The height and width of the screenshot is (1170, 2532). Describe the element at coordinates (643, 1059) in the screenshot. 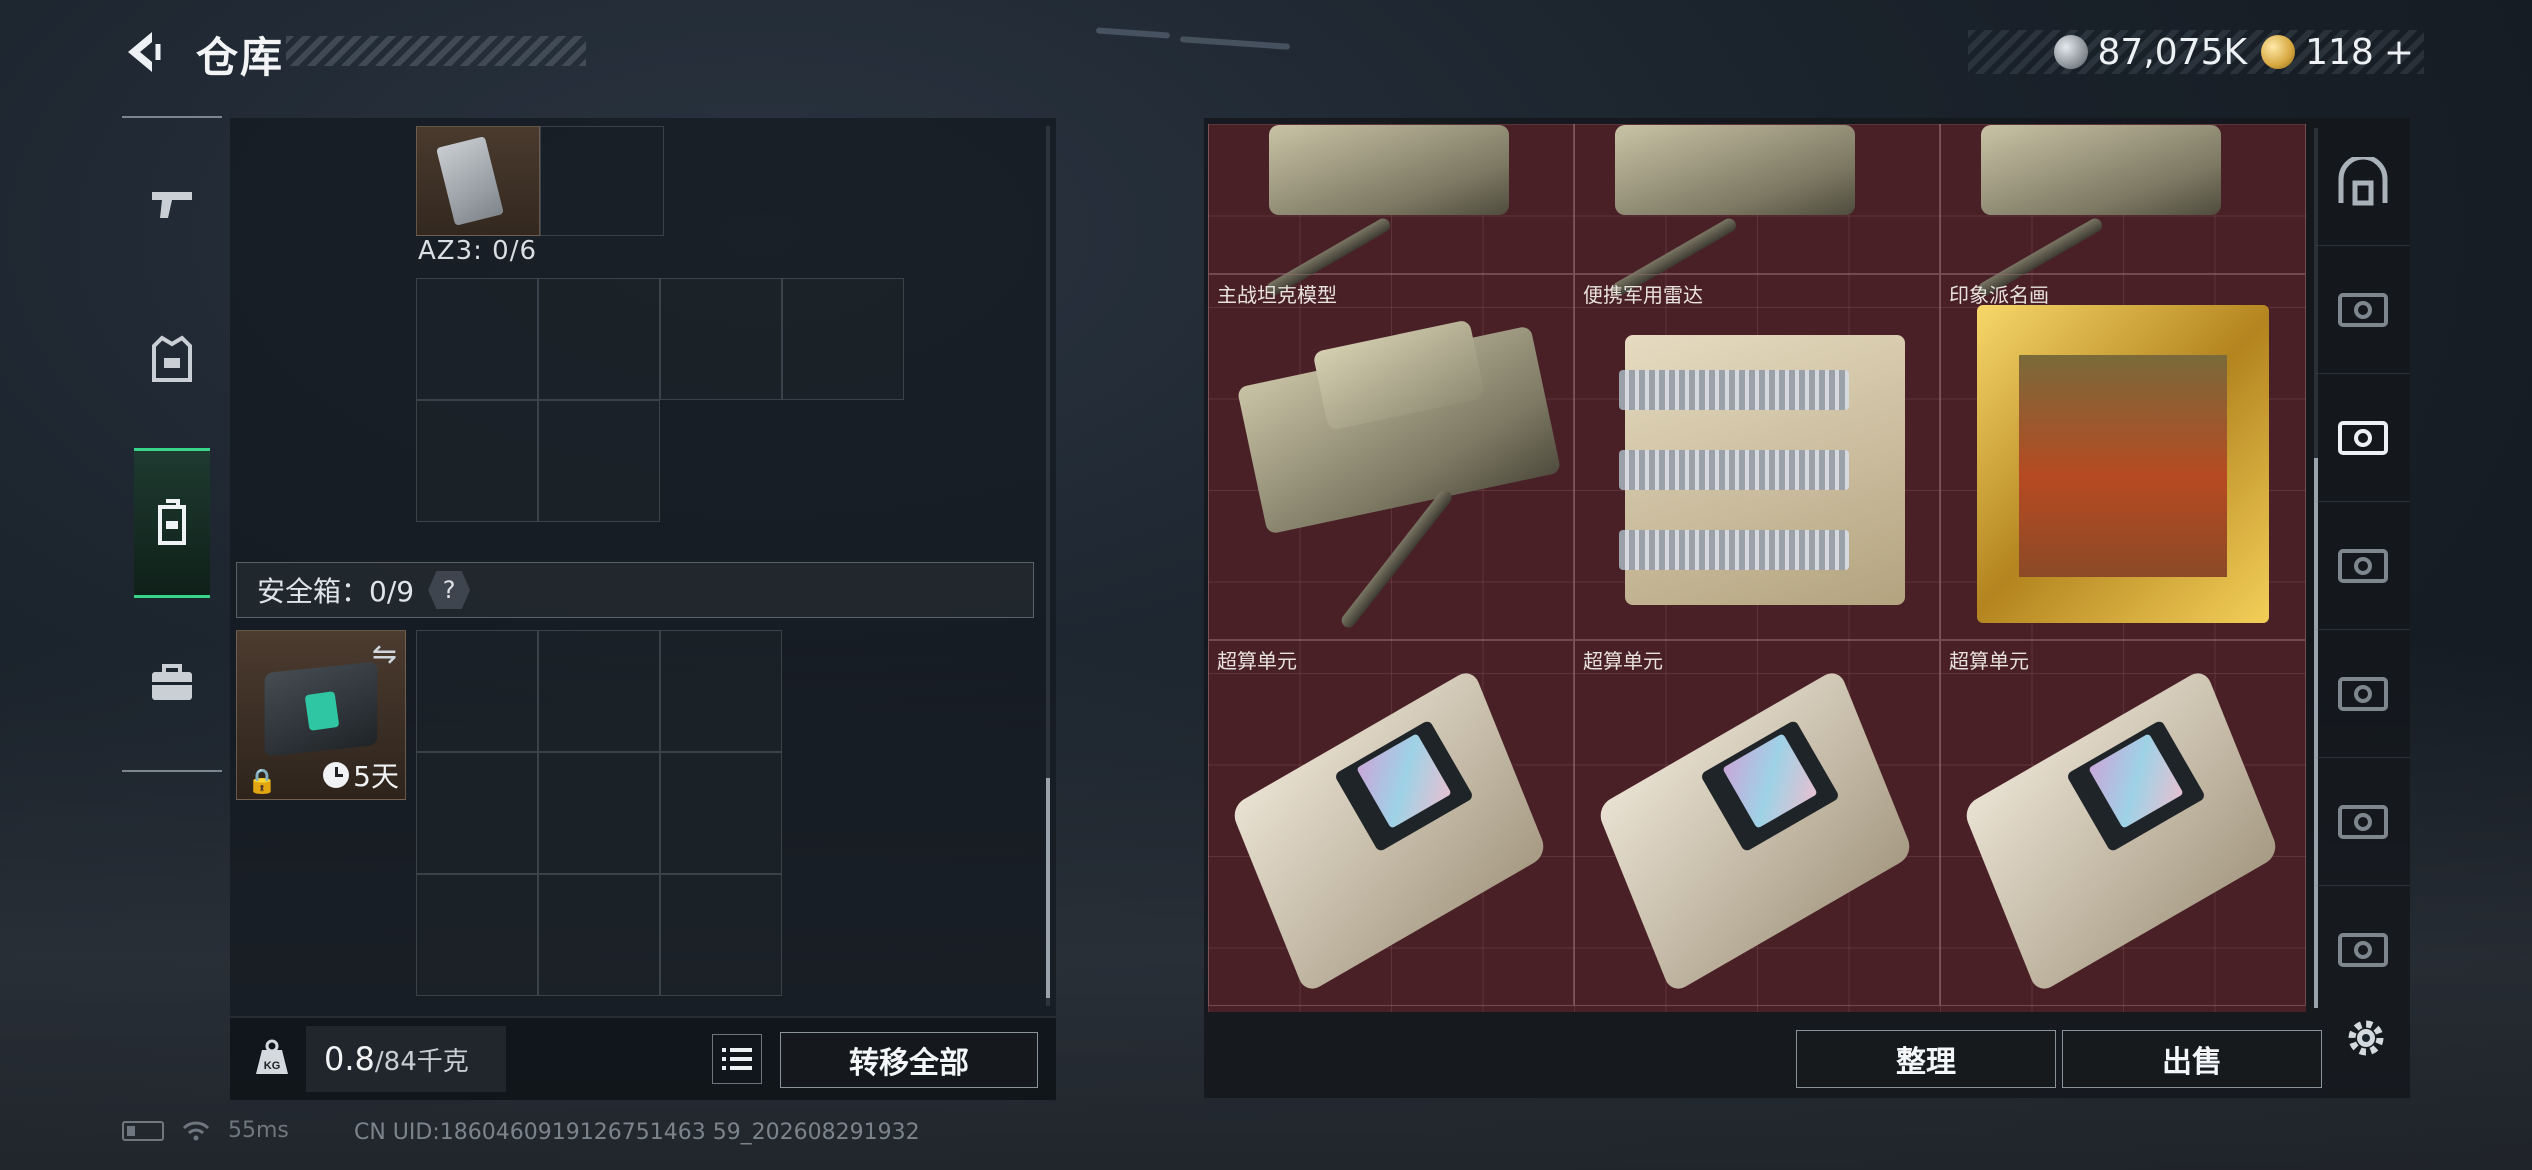

I see `weight-bar: KG 0.8 /84千克 转移全部` at that location.